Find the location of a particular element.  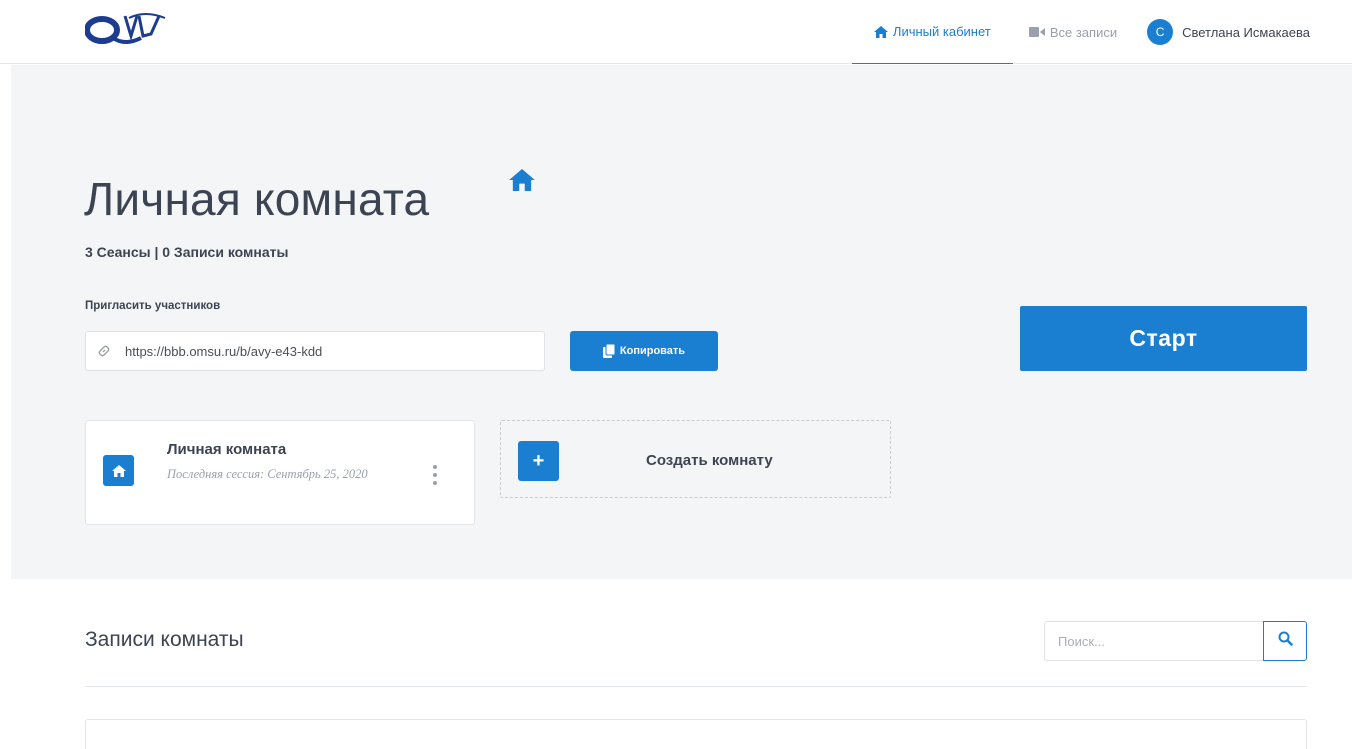

nav-recordings: Все записи is located at coordinates (1073, 32).